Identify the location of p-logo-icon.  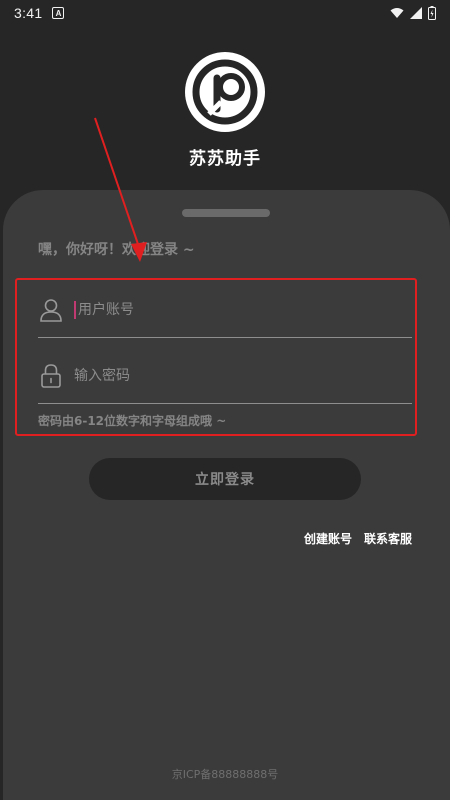
(225, 92).